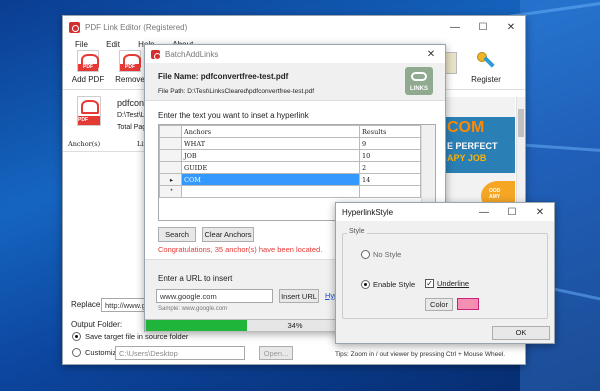 The image size is (600, 391). What do you see at coordinates (521, 123) in the screenshot?
I see `preview-scrollbar-thumb` at bounding box center [521, 123].